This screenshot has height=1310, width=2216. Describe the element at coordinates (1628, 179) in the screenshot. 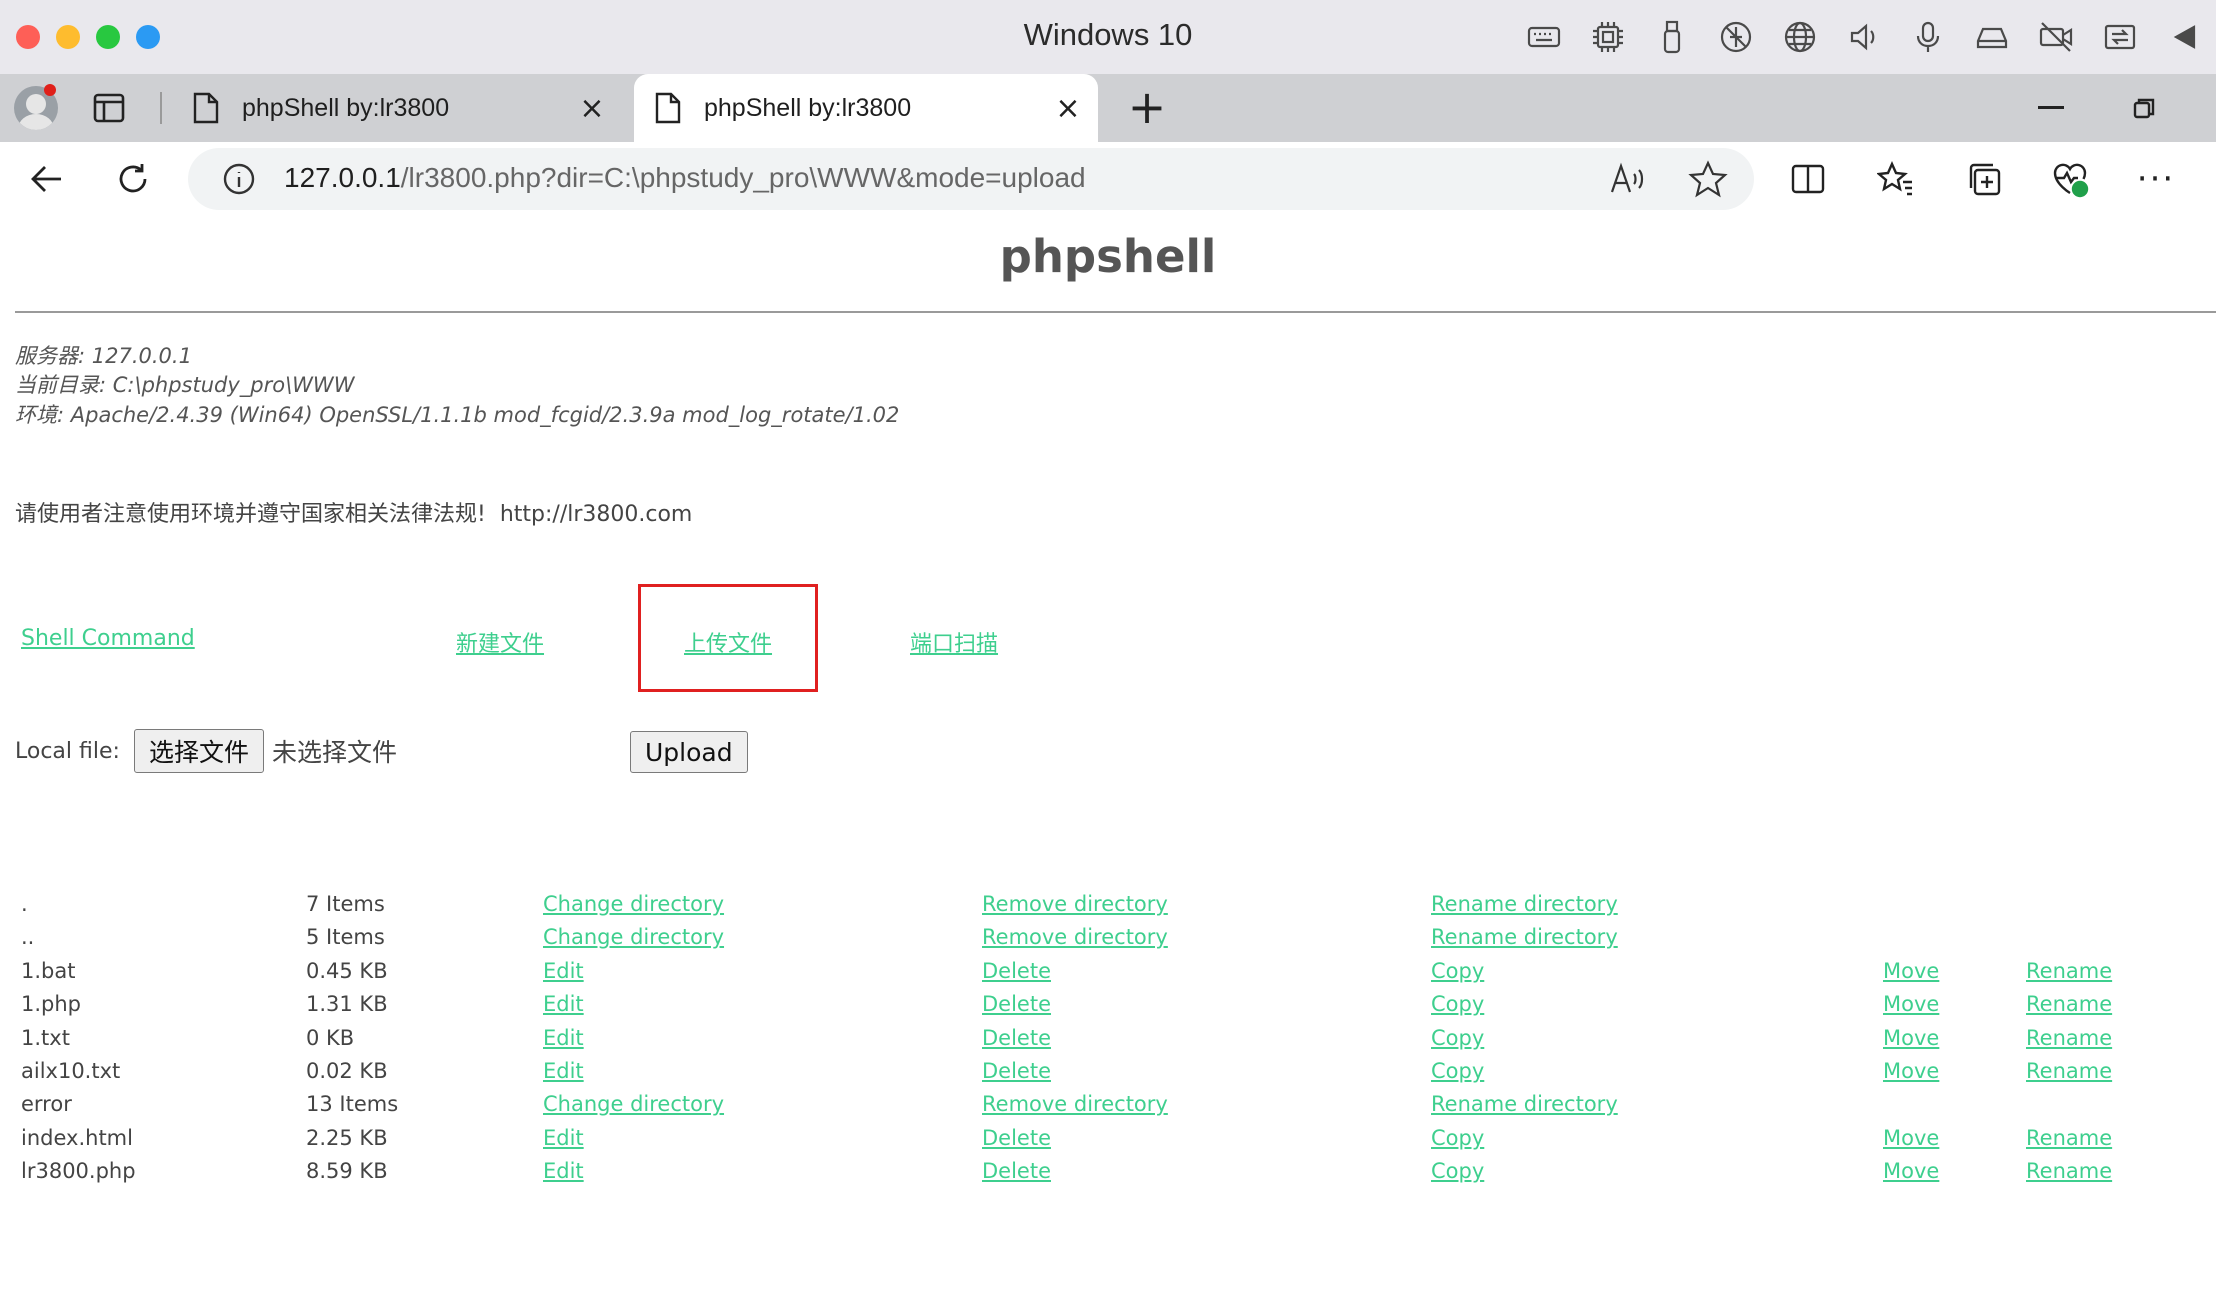

I see `read-aloud-icon` at that location.